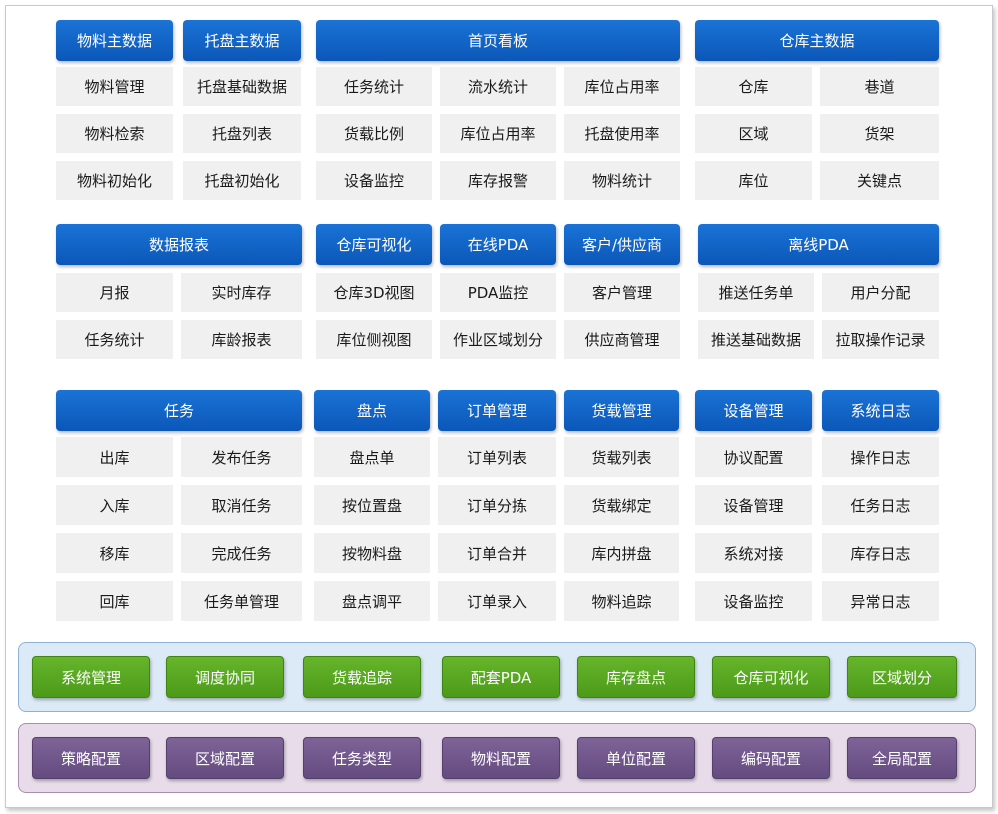  Describe the element at coordinates (241, 292) in the screenshot. I see `cell-realtime-stock: 实时库存` at that location.